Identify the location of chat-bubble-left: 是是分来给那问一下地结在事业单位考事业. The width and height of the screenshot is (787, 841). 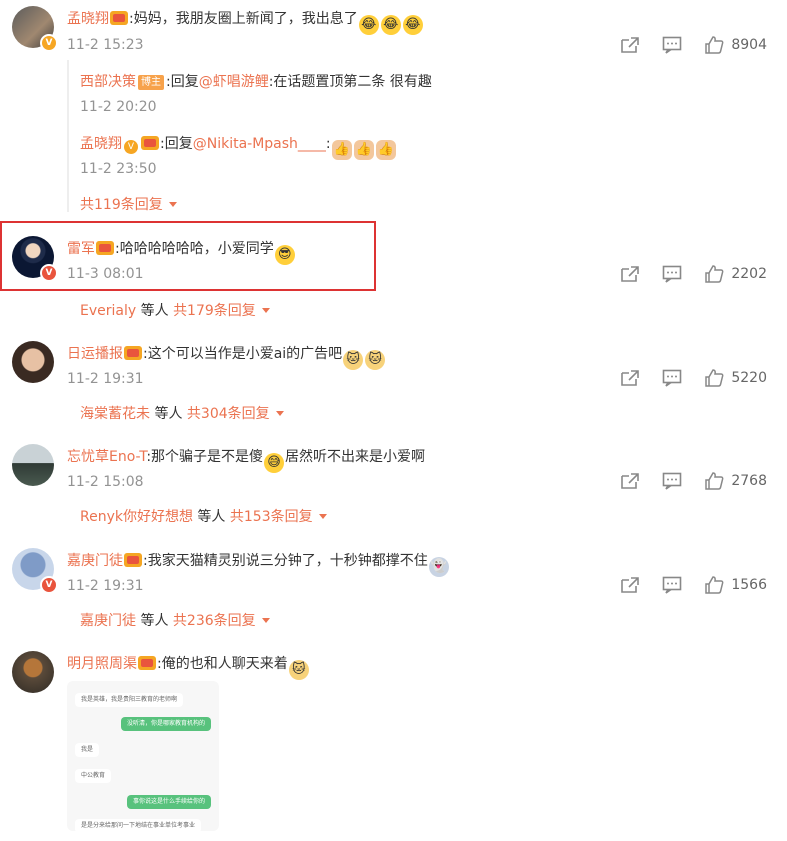
(138, 825).